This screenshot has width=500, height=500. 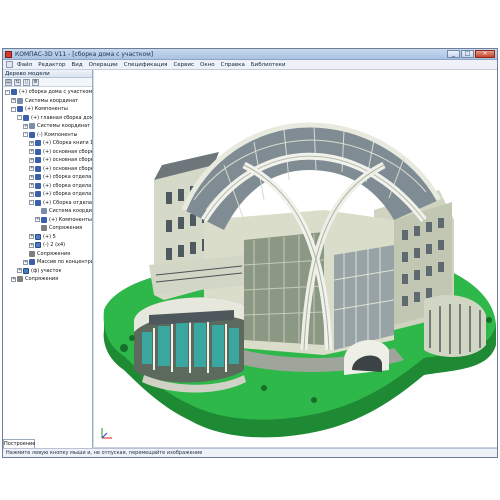 What do you see at coordinates (19, 443) in the screenshot?
I see `tab-construction: Построение` at bounding box center [19, 443].